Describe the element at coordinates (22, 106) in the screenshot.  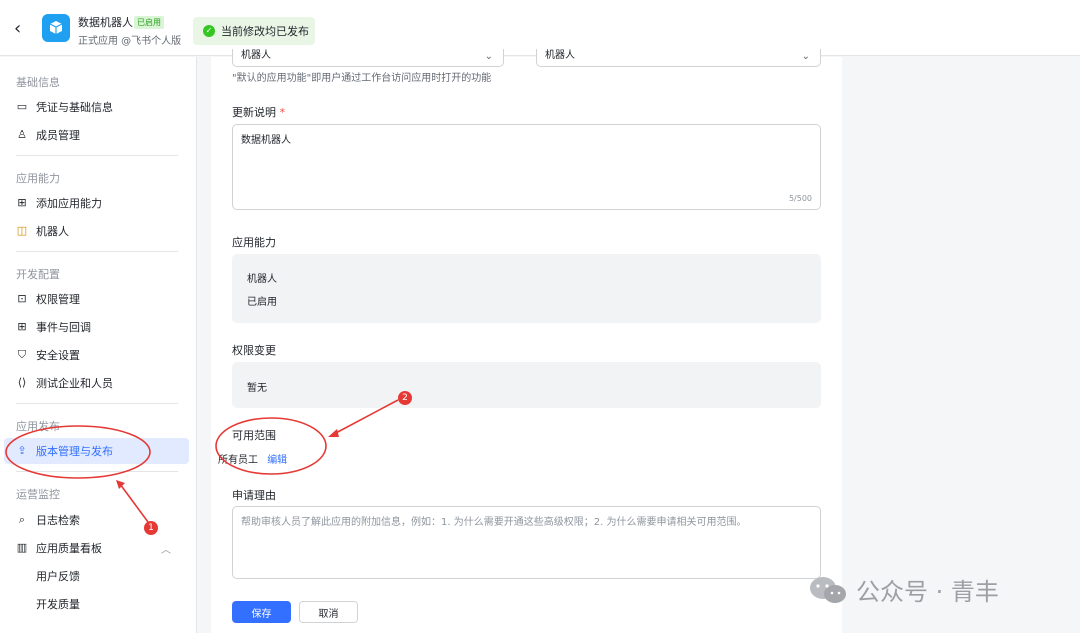
I see `credential-icon: ▭` at that location.